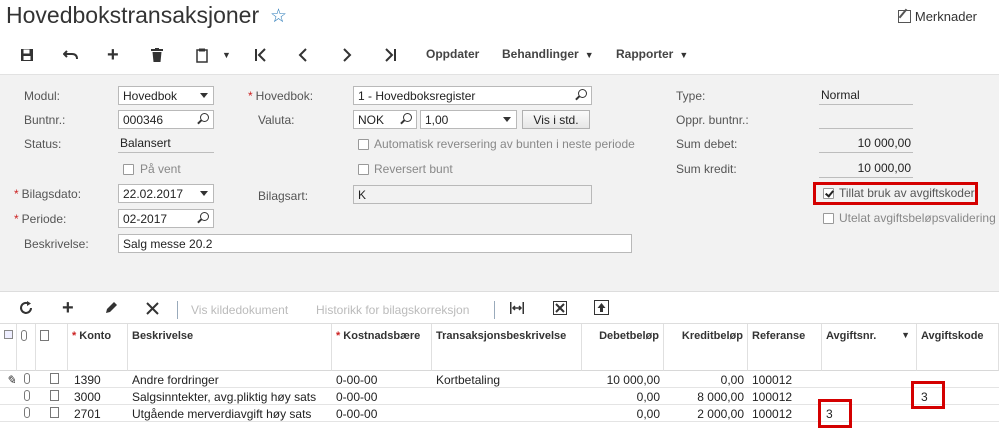 The width and height of the screenshot is (999, 428). I want to click on notes-button: Merknader, so click(937, 16).